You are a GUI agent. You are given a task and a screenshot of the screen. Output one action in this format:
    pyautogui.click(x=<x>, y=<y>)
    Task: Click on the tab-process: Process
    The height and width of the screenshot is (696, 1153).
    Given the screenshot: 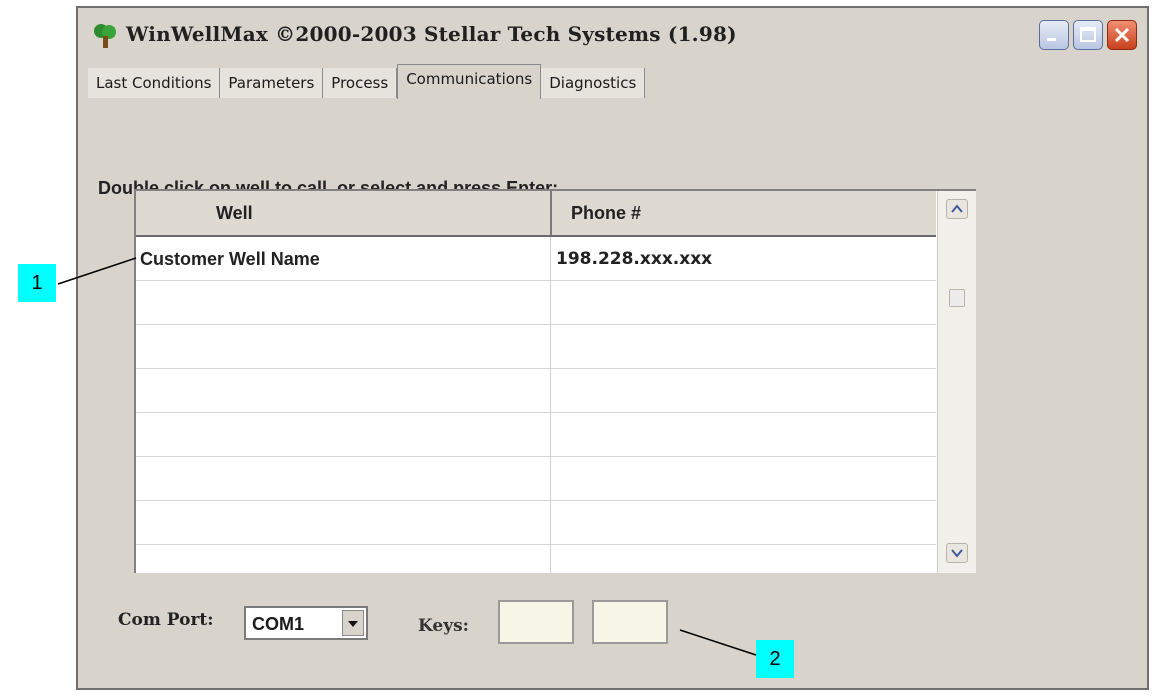 What is the action you would take?
    pyautogui.click(x=360, y=83)
    